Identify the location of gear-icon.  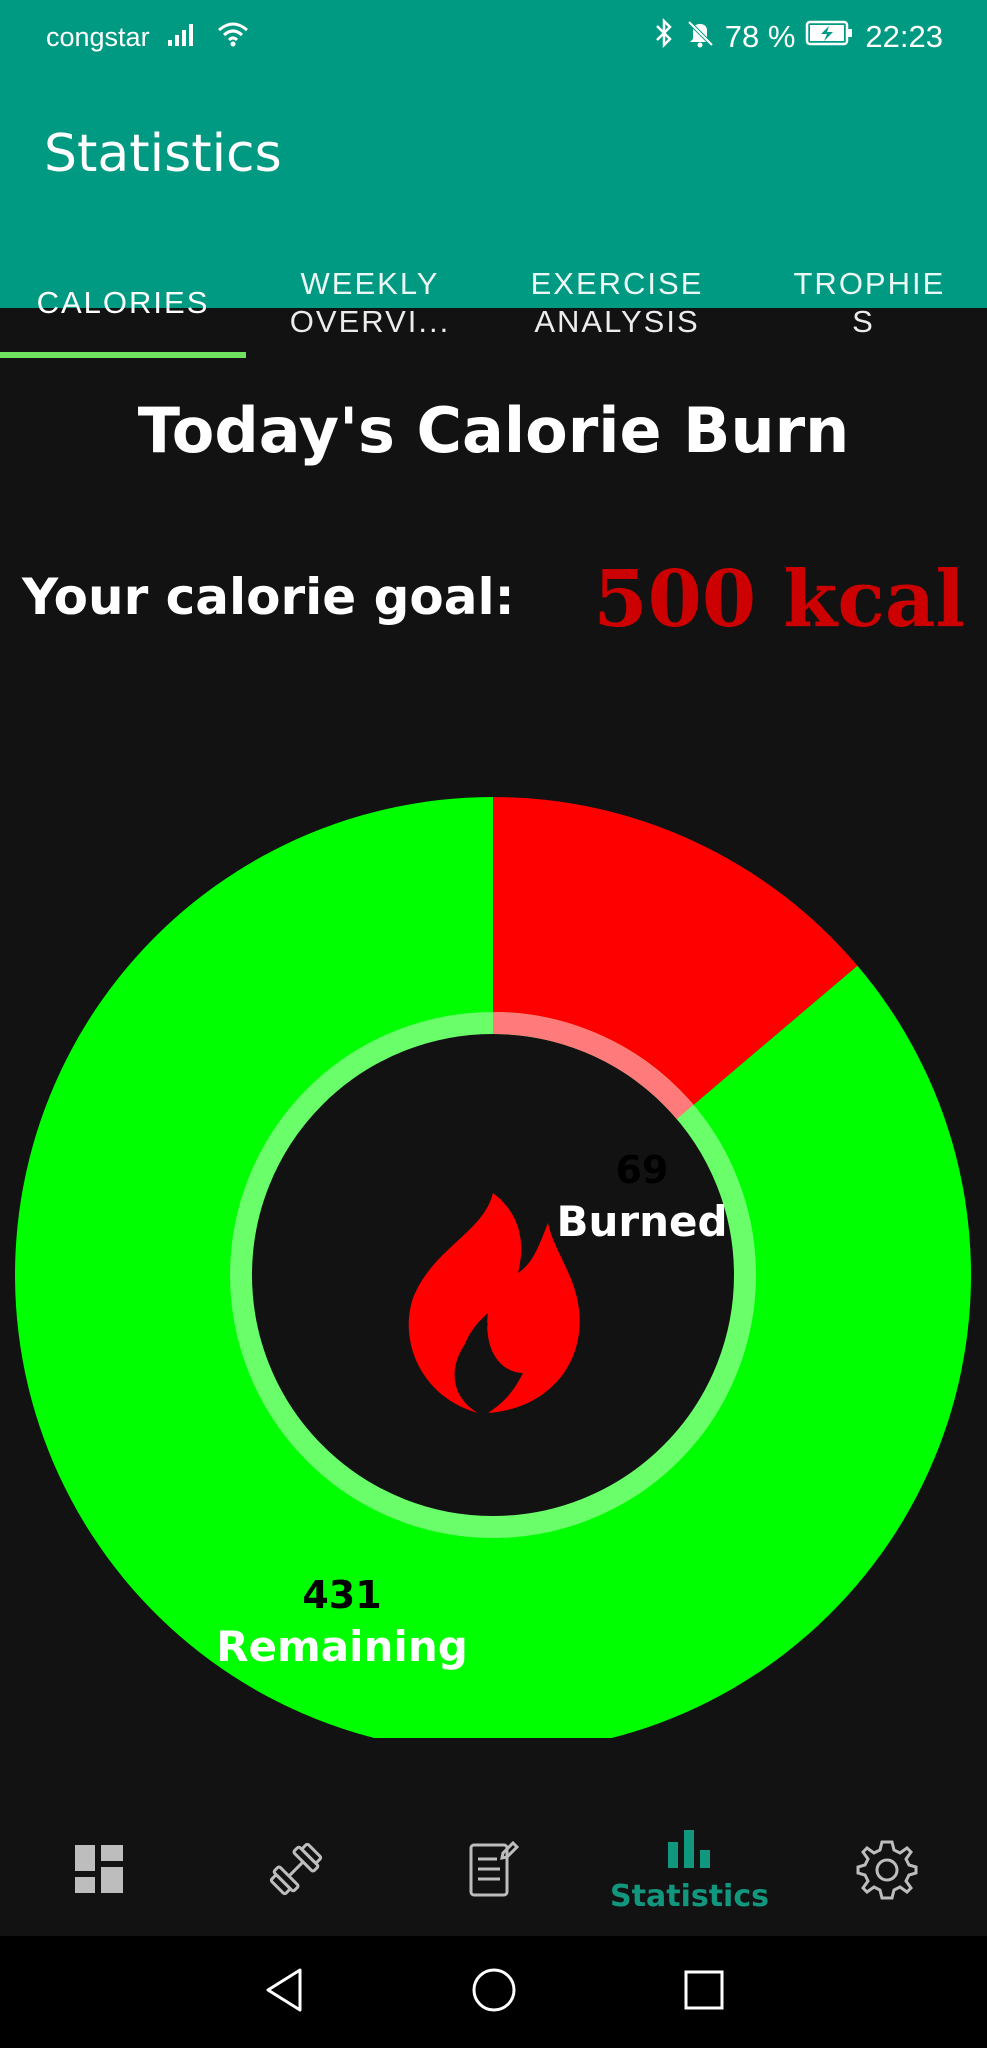
(887, 1871).